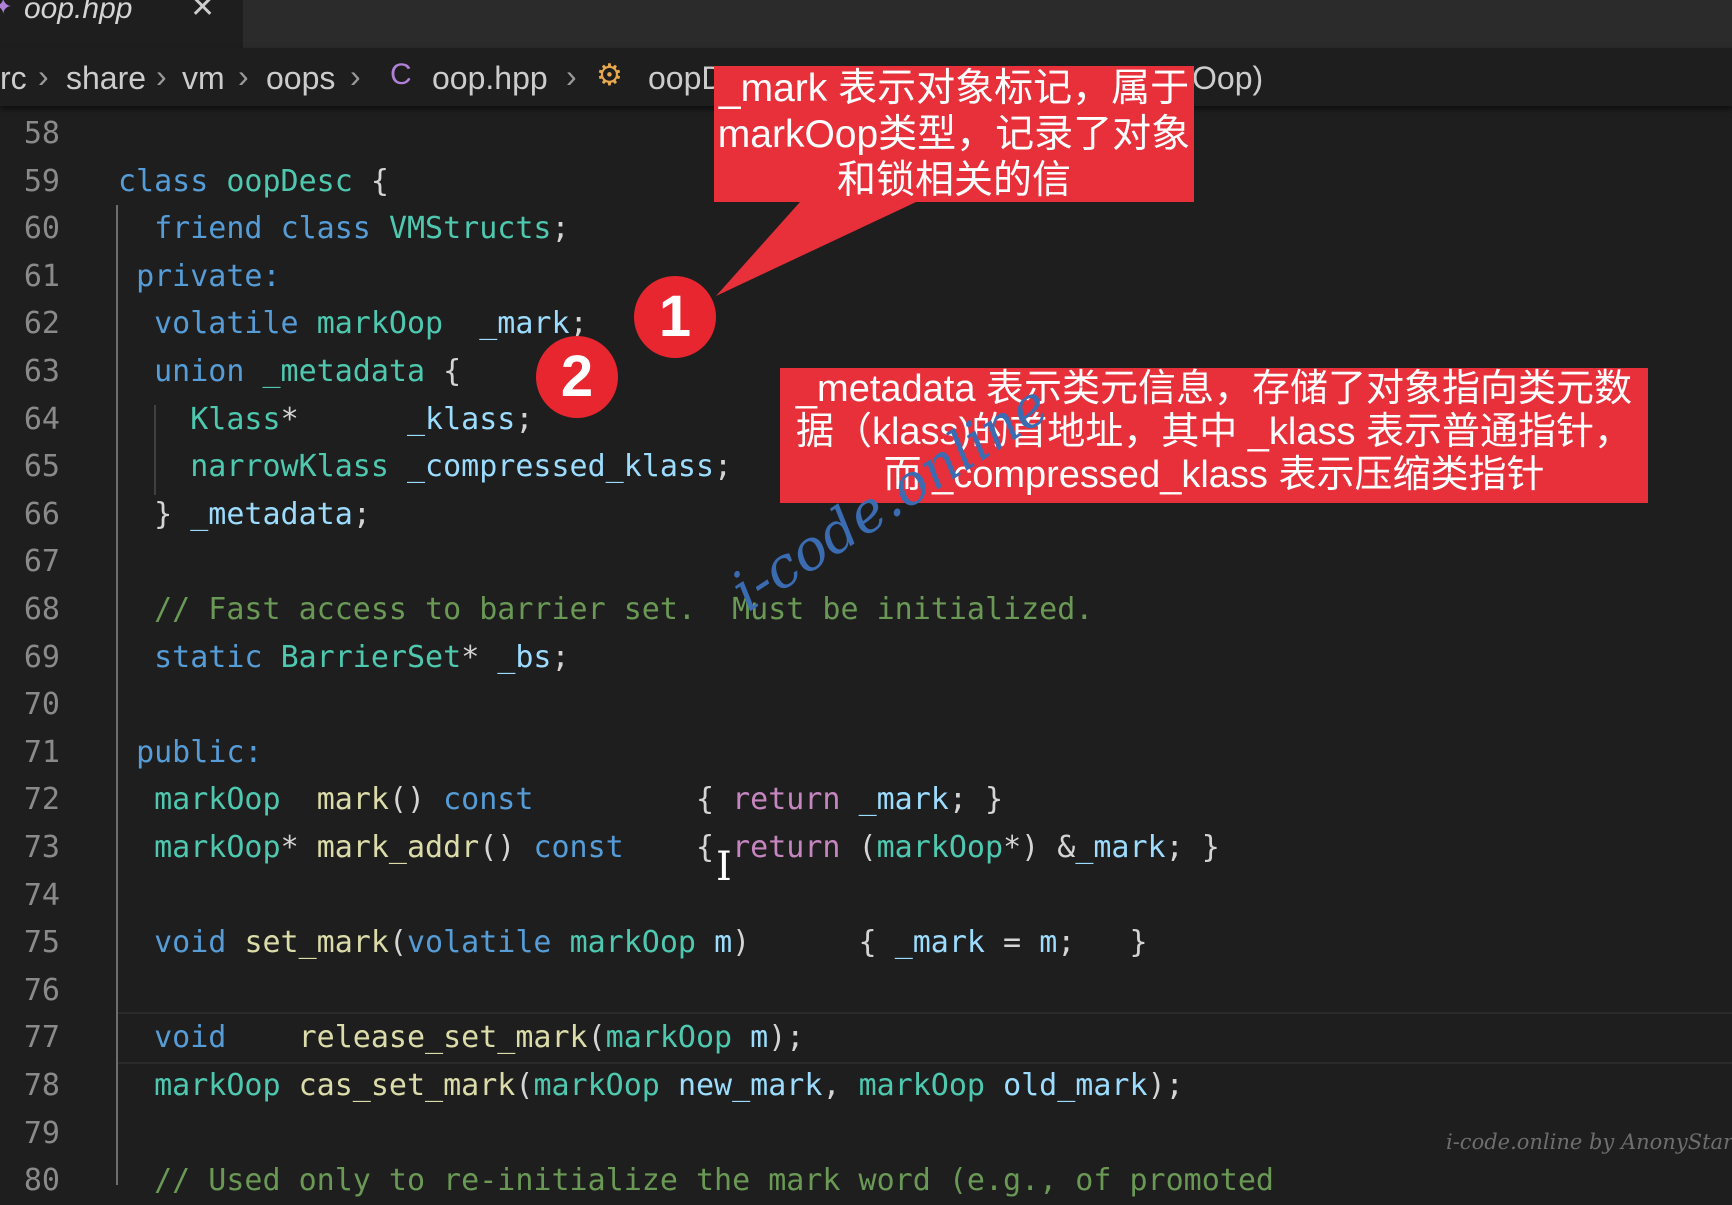 The height and width of the screenshot is (1205, 1732). What do you see at coordinates (425, 467) in the screenshot?
I see `code-line: narrowKlass _compressed_klass;` at bounding box center [425, 467].